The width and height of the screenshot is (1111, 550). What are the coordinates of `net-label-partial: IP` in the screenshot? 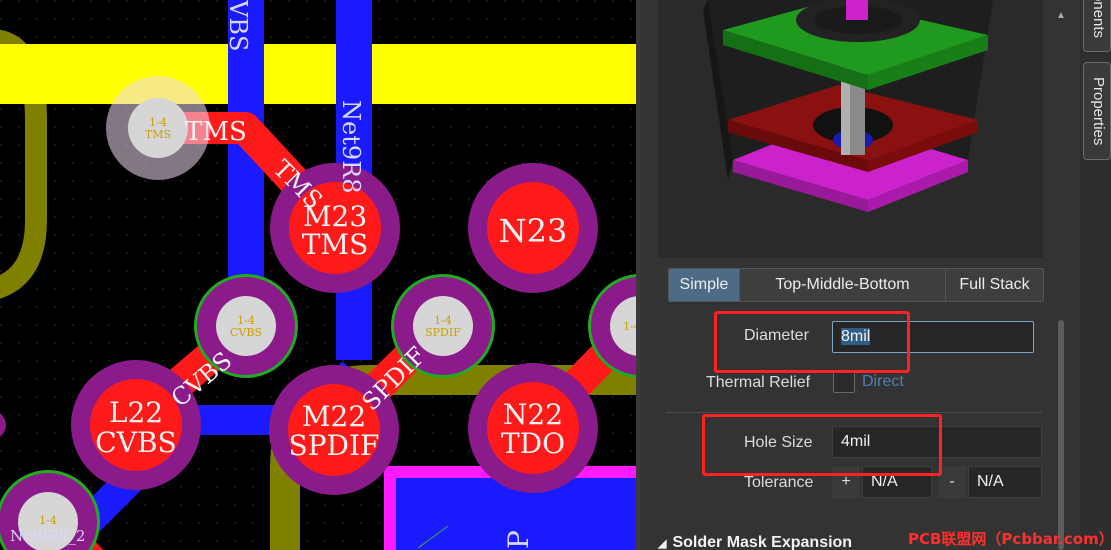 It's located at (518, 540).